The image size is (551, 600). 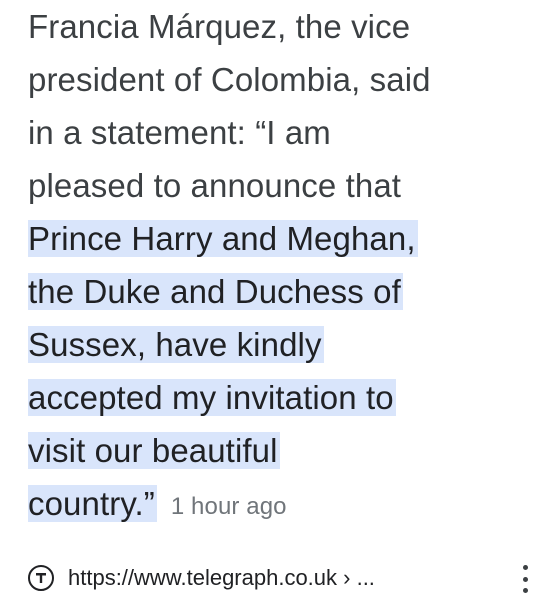 What do you see at coordinates (154, 450) in the screenshot?
I see `highlighted-text: visit our beautiful` at bounding box center [154, 450].